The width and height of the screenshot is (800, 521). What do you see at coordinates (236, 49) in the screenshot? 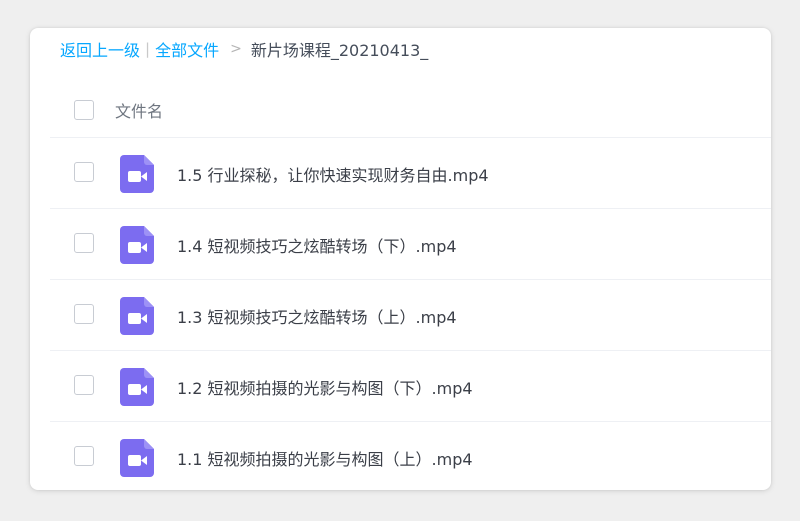
I see `breadcrumb-arrow-icon: >` at bounding box center [236, 49].